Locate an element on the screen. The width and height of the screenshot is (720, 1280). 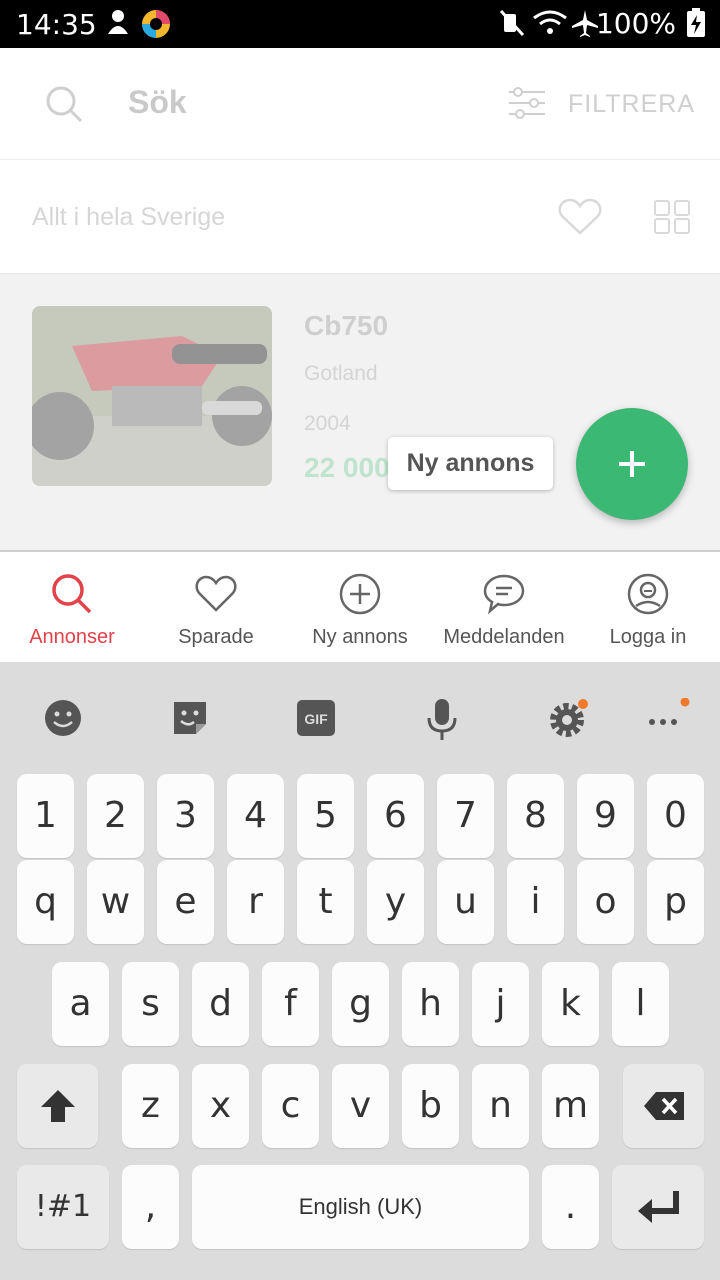
key-w: w is located at coordinates (115, 902).